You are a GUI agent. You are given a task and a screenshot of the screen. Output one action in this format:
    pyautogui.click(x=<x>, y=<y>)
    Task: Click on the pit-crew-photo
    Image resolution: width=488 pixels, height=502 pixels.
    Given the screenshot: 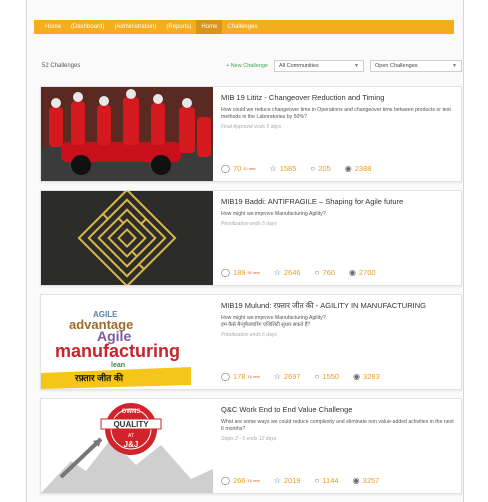 What is the action you would take?
    pyautogui.click(x=127, y=134)
    